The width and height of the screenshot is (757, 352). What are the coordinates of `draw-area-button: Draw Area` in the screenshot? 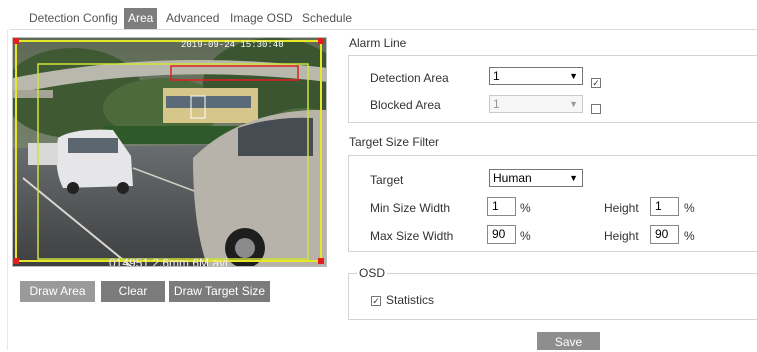 It's located at (57, 291).